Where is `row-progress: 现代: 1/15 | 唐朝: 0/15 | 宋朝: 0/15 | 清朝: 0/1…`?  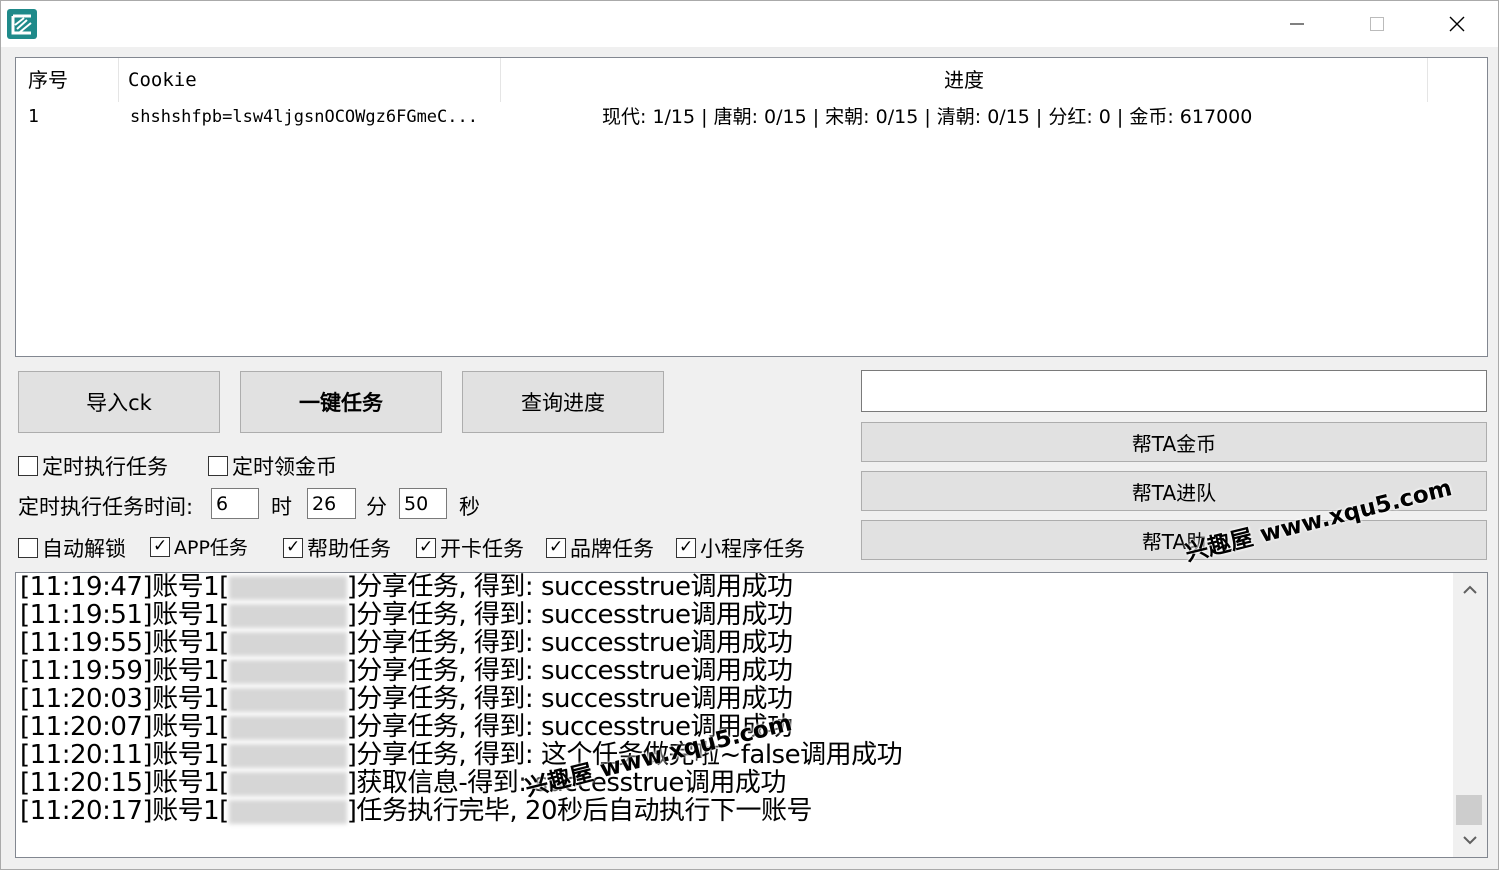
row-progress: 现代: 1/15 | 唐朝: 0/15 | 宋朝: 0/15 | 清朝: 0/1… is located at coordinates (927, 117).